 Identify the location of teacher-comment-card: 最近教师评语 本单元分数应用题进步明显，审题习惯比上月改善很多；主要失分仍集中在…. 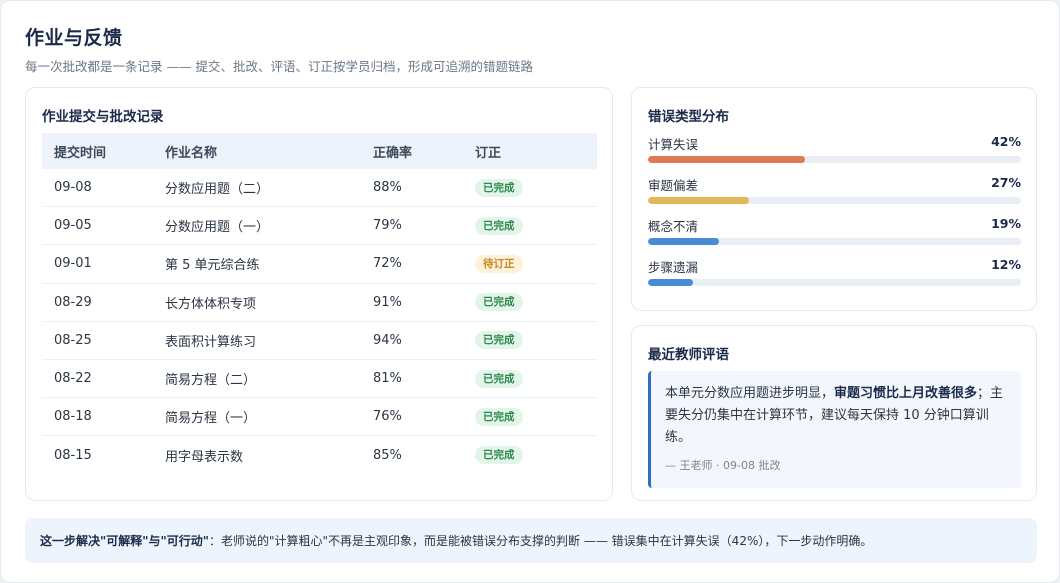
(834, 413).